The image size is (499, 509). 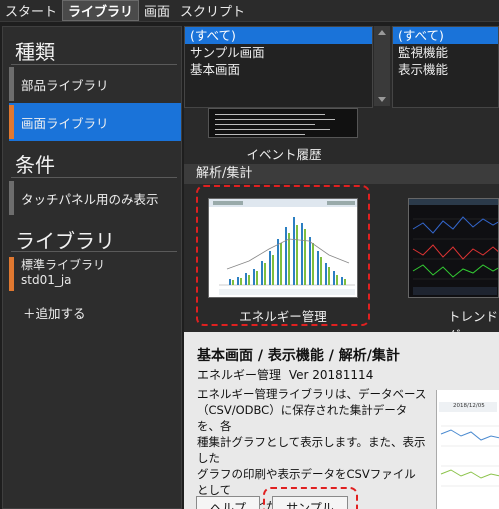 I want to click on event-history-caption: イベント履歴, so click(x=284, y=154).